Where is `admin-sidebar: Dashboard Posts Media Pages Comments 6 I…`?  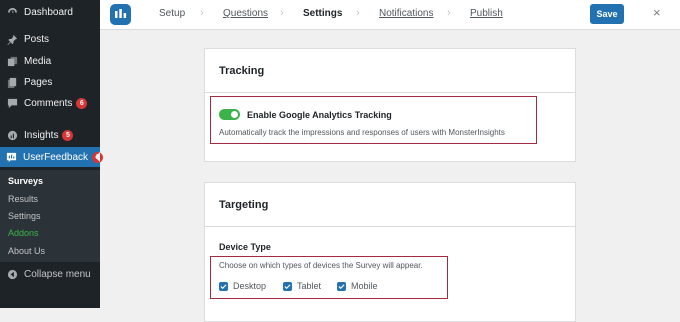 admin-sidebar: Dashboard Posts Media Pages Comments 6 I… is located at coordinates (52, 154).